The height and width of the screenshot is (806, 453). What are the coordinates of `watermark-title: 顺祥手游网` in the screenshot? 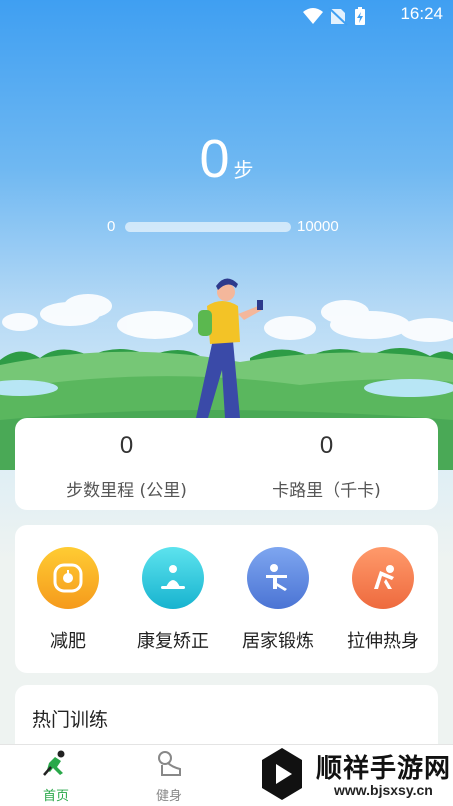 It's located at (384, 769).